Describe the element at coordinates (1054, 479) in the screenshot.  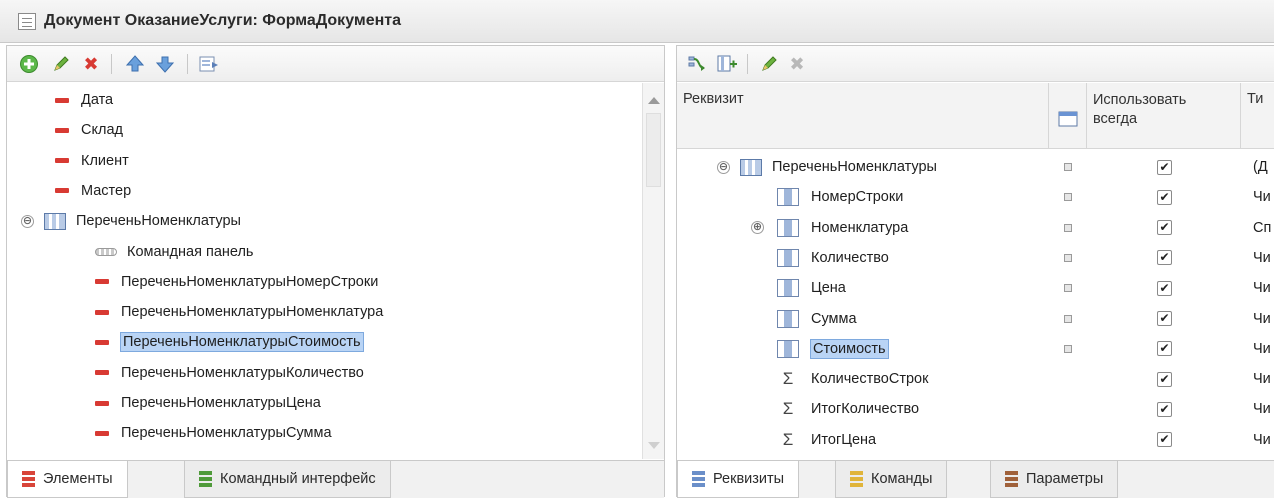
I see `tab-parameters: Параметры` at that location.